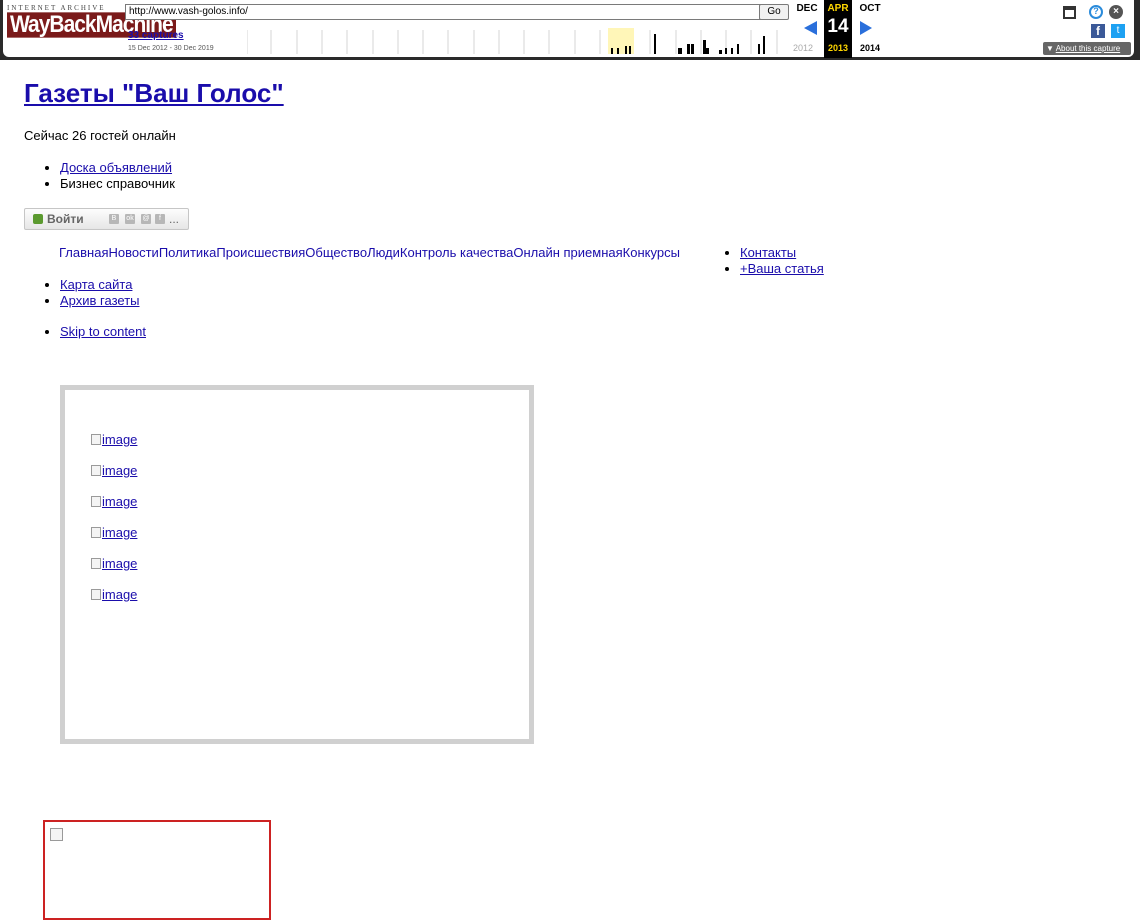 This screenshot has width=1140, height=920. Describe the element at coordinates (171, 48) in the screenshot. I see `capture-date-range: 15 Dec 2012 - 30 Dec 2019` at that location.